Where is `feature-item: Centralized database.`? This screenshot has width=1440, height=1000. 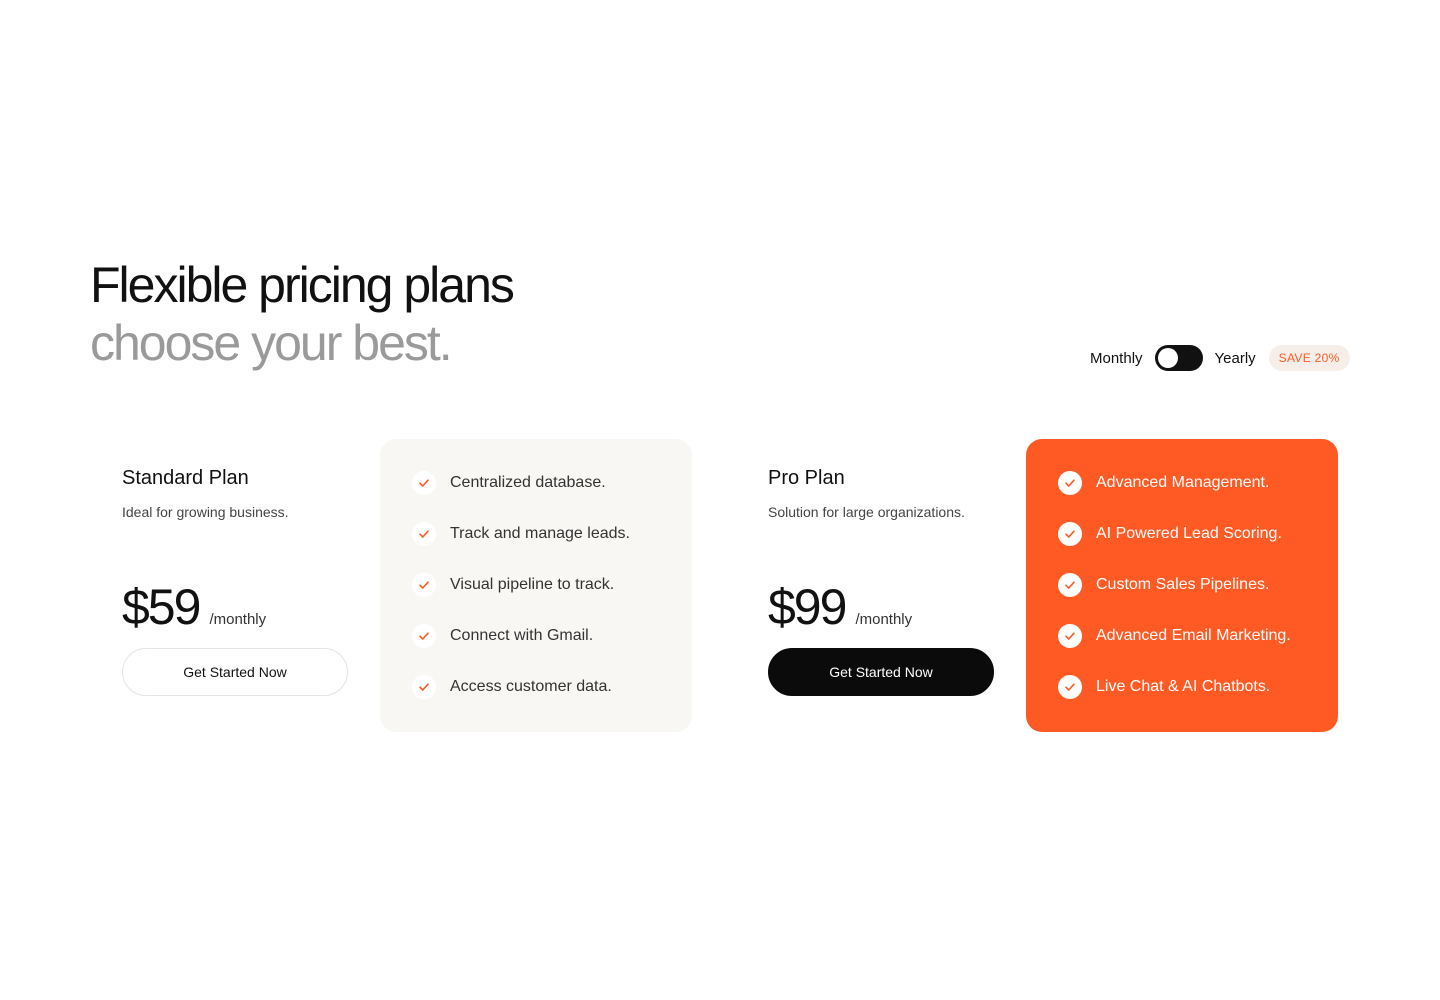 feature-item: Centralized database. is located at coordinates (552, 483).